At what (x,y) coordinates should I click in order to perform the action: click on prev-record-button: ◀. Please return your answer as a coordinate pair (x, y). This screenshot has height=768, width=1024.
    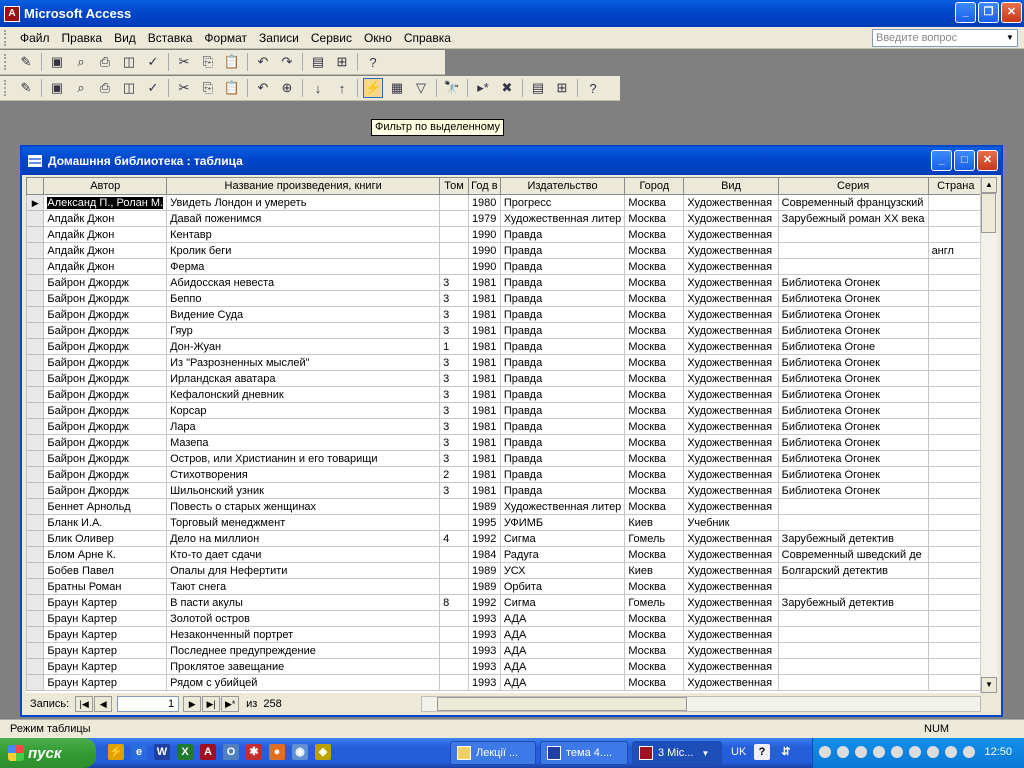
    Looking at the image, I should click on (103, 704).